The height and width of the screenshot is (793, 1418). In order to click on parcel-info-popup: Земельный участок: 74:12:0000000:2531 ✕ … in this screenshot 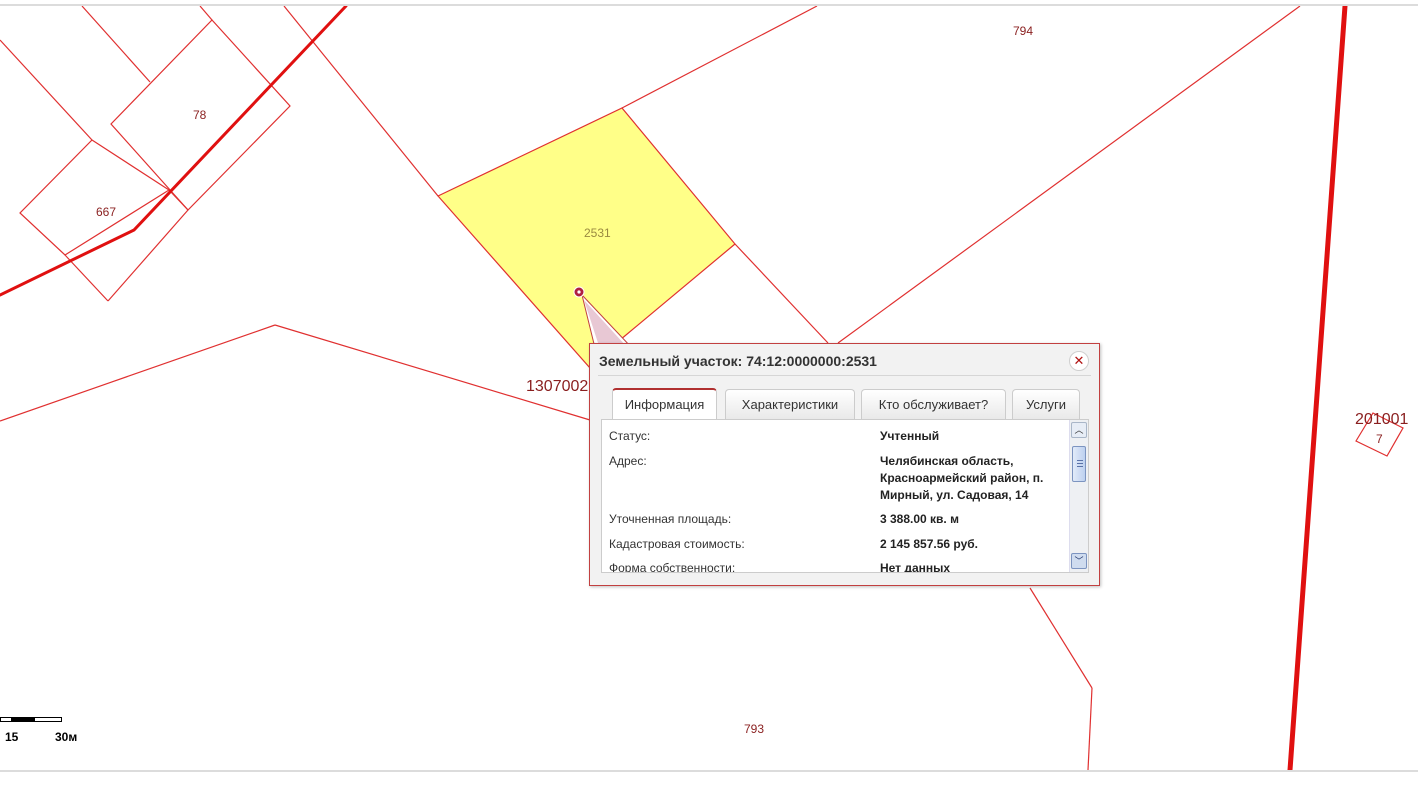, I will do `click(844, 464)`.